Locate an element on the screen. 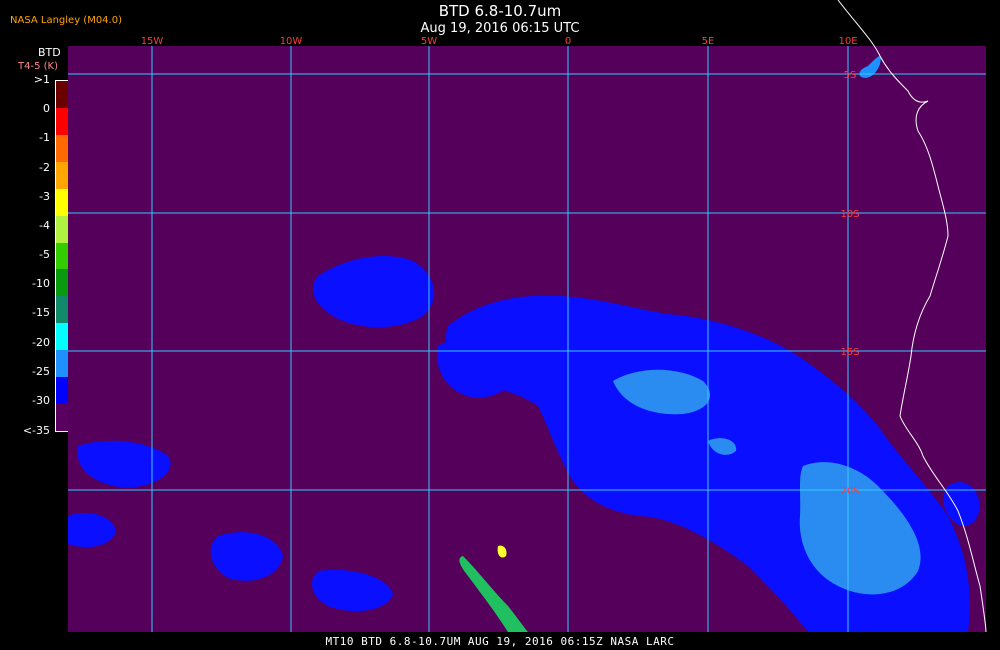  longitude-label: 15W is located at coordinates (152, 41).